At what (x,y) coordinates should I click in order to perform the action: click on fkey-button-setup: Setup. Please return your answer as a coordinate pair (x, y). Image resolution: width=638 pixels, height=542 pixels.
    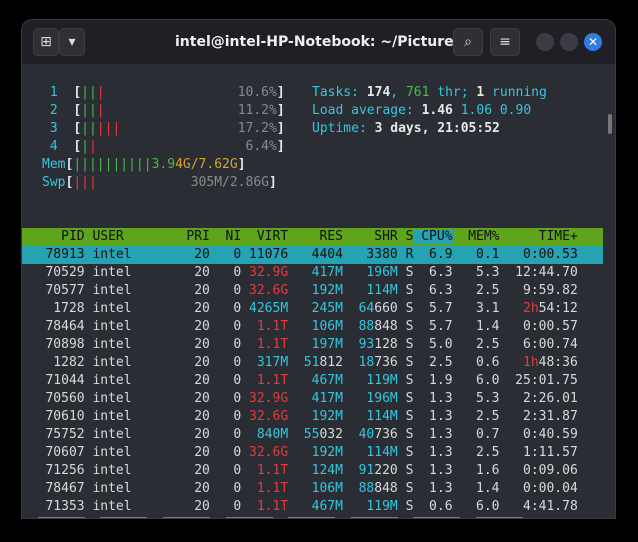
    Looking at the image, I should click on (124, 517).